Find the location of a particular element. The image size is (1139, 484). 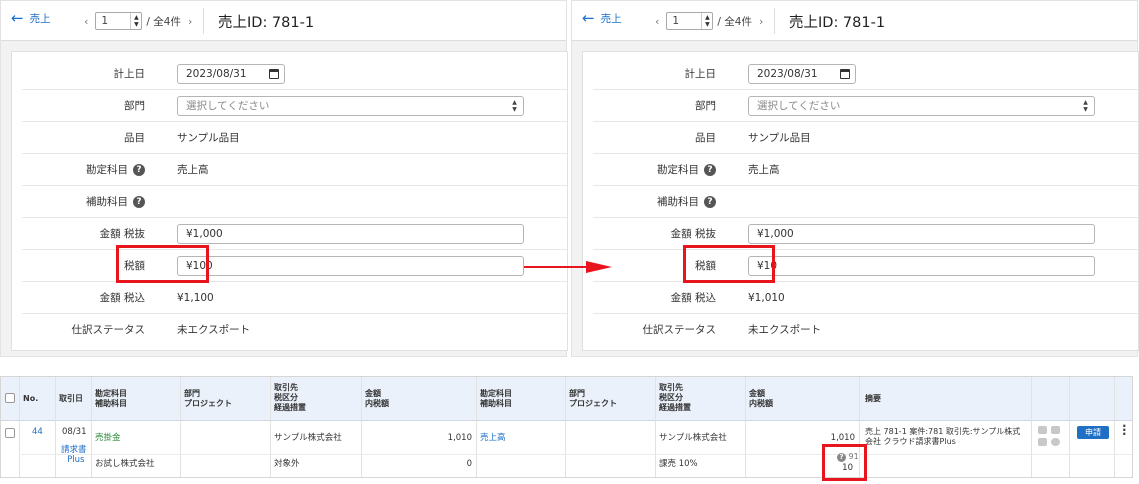

header-credit-dept: 部門 プロジェクト is located at coordinates (593, 399).